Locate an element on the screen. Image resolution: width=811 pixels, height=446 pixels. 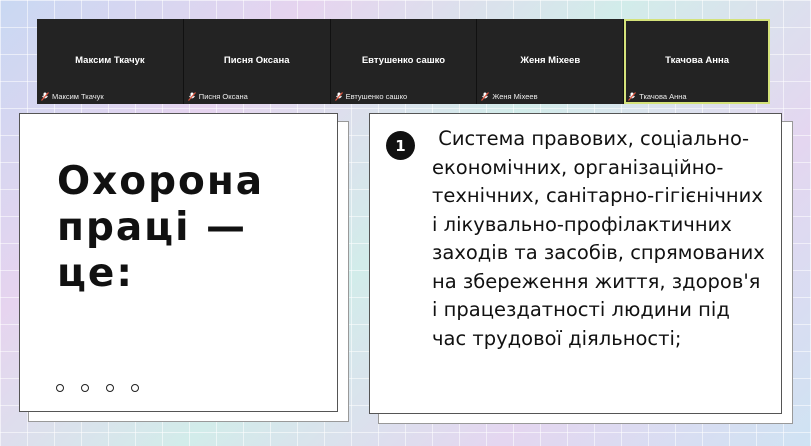
participant-label-text: Евтушенко сашко is located at coordinates (376, 96).